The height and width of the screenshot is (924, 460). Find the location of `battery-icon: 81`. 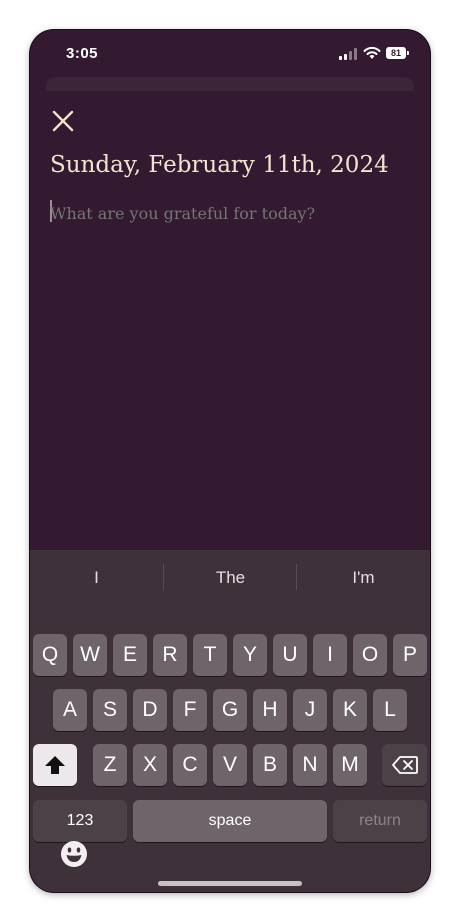

battery-icon: 81 is located at coordinates (397, 53).